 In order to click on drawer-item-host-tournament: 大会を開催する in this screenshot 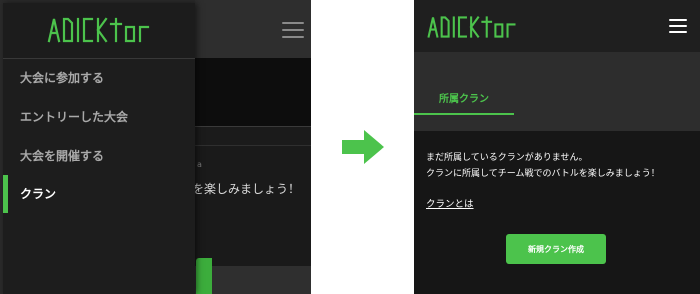, I will do `click(99, 156)`.